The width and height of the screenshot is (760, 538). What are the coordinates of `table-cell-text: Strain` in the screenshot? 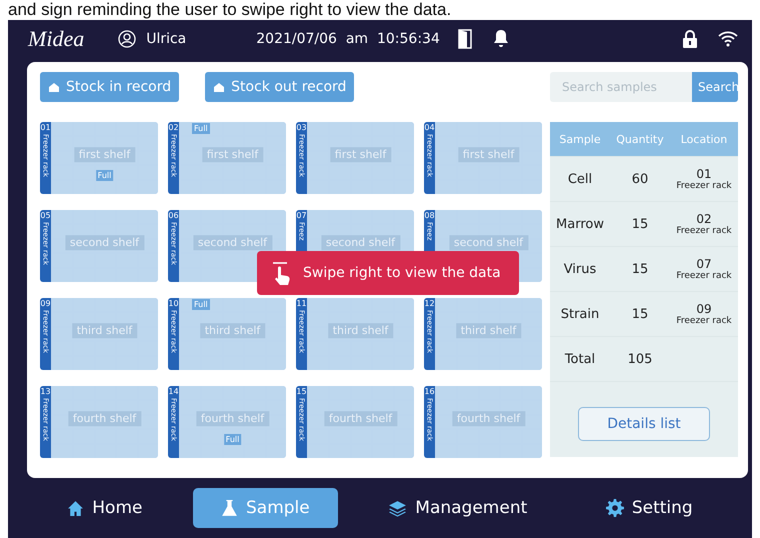 It's located at (580, 314).